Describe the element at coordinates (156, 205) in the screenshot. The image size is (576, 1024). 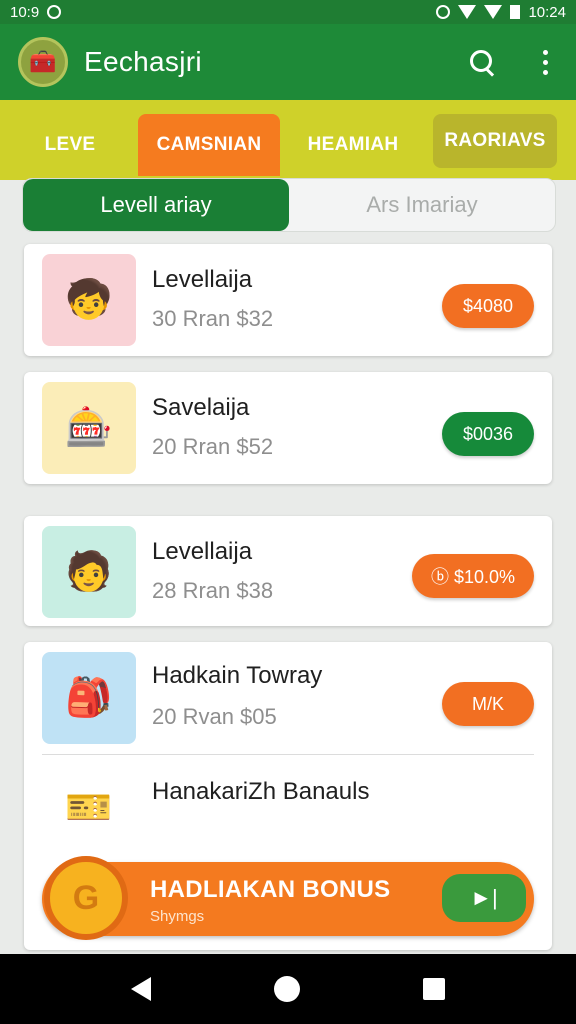
I see `segment-levell-ariay: Levell ariay` at that location.